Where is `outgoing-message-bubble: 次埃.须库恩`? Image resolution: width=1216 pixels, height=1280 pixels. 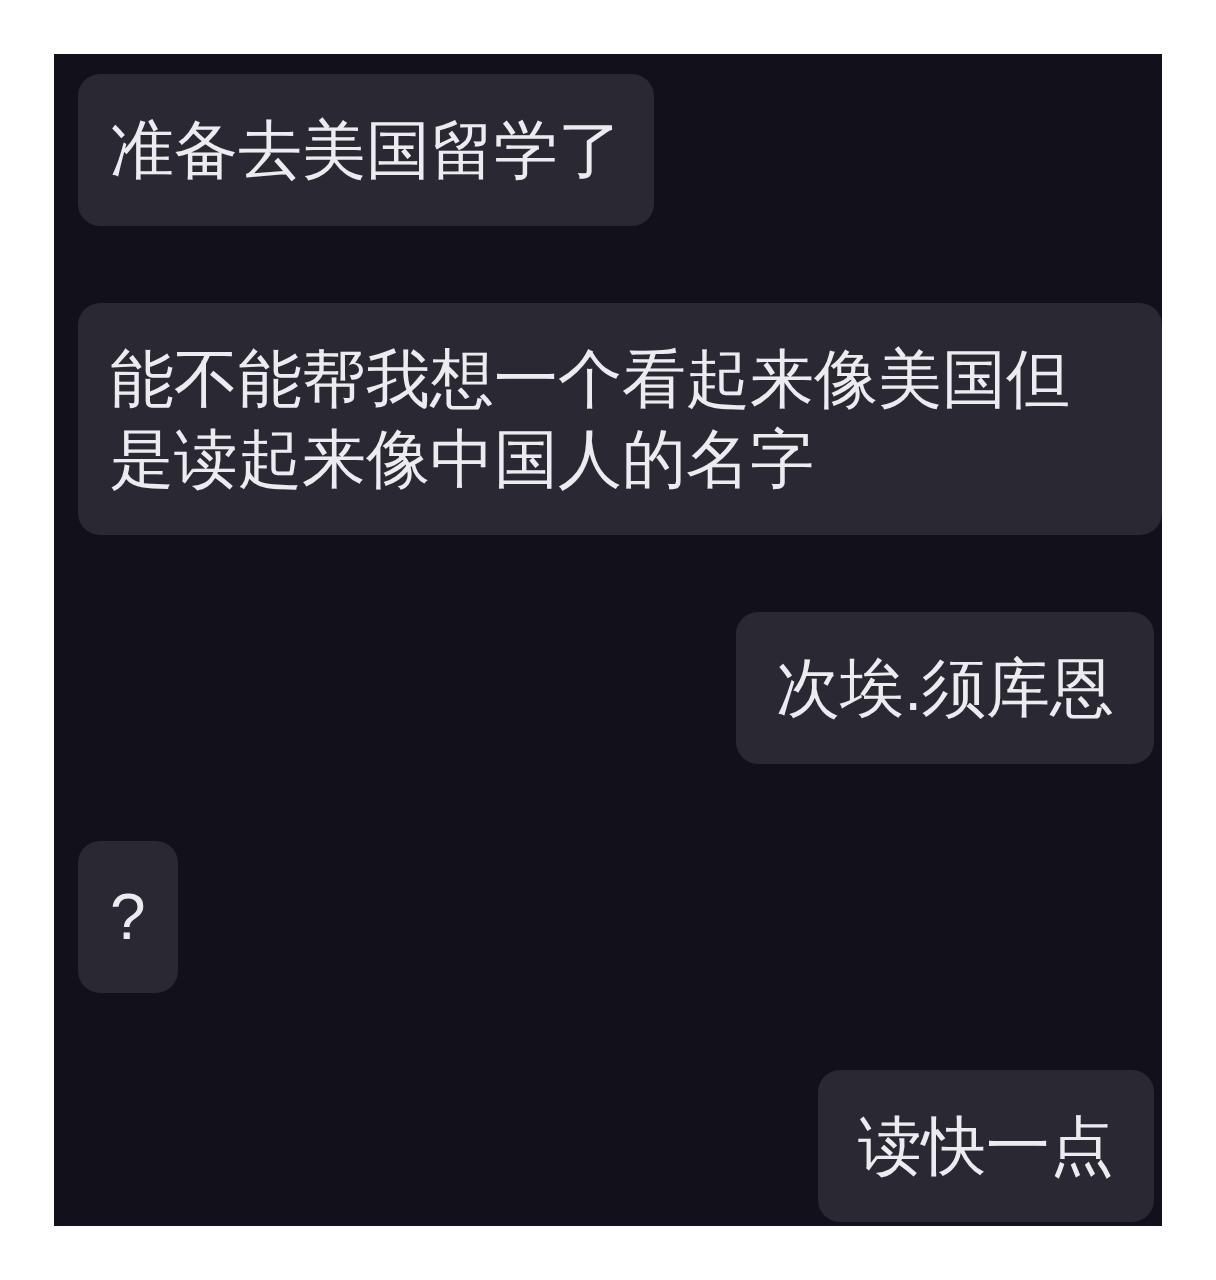
outgoing-message-bubble: 次埃.须库恩 is located at coordinates (945, 688).